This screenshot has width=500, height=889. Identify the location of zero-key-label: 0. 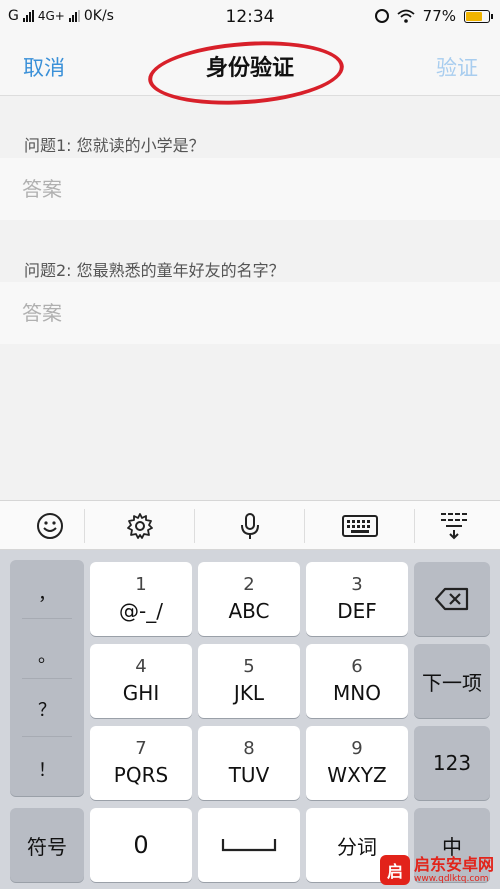
(141, 845).